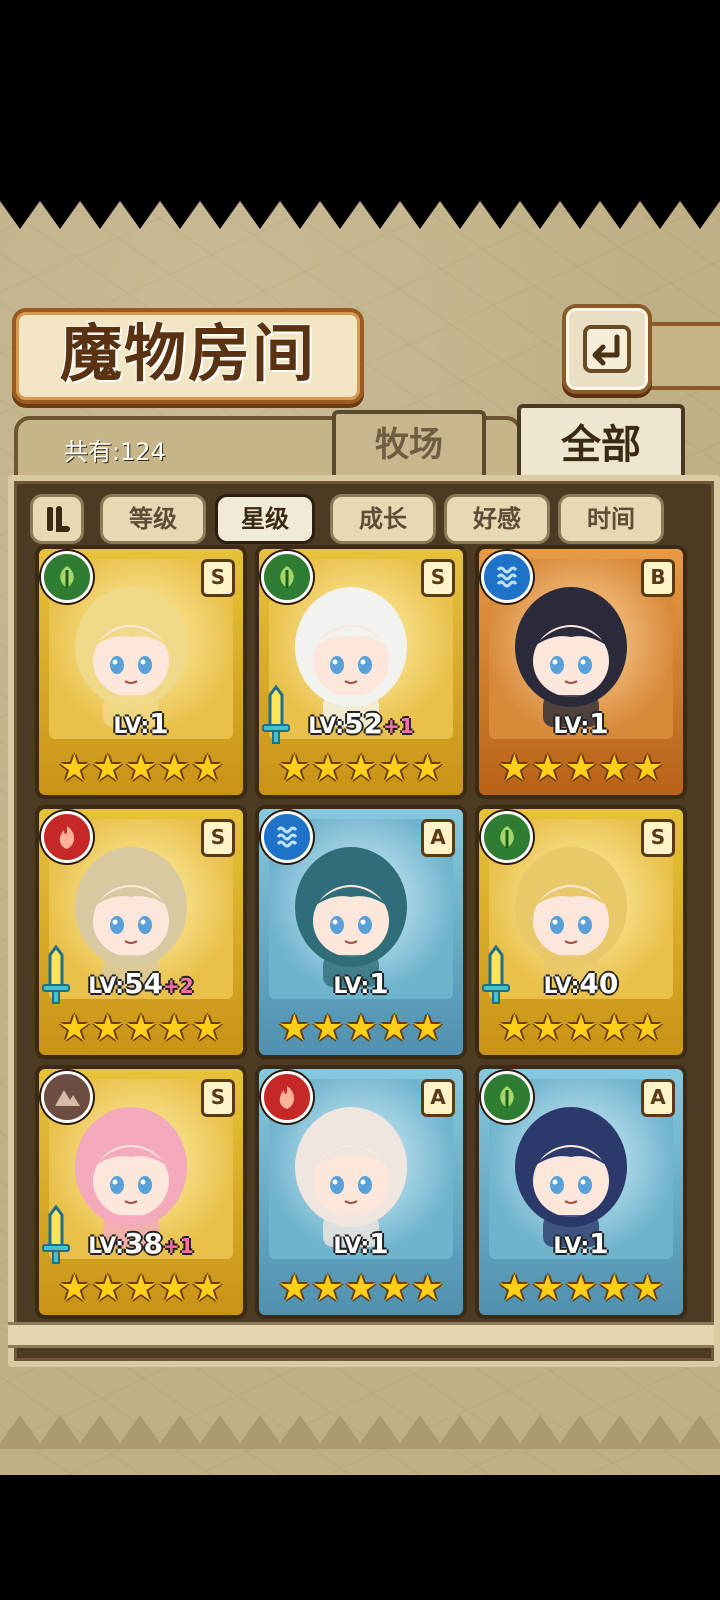  I want to click on monster-level: LV:1, so click(361, 1243).